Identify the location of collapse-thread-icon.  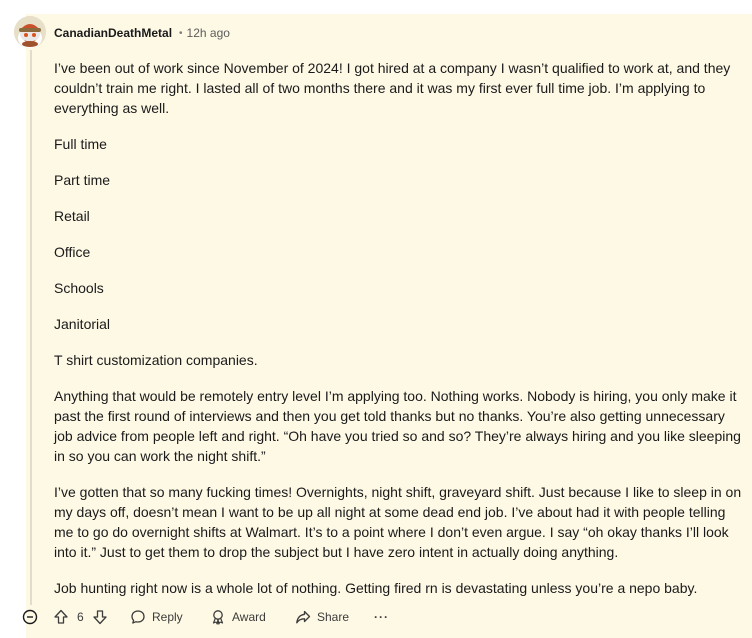
(30, 617).